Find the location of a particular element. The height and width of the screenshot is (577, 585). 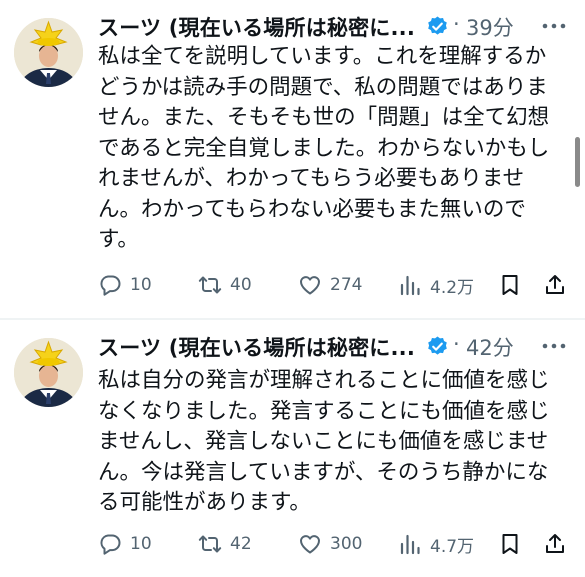

tweet-text-line: る可能性があります。 is located at coordinates (204, 502).